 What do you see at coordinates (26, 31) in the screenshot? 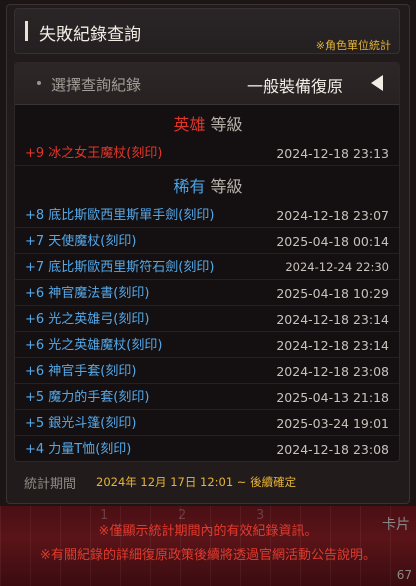
I see `title-accent-bar` at bounding box center [26, 31].